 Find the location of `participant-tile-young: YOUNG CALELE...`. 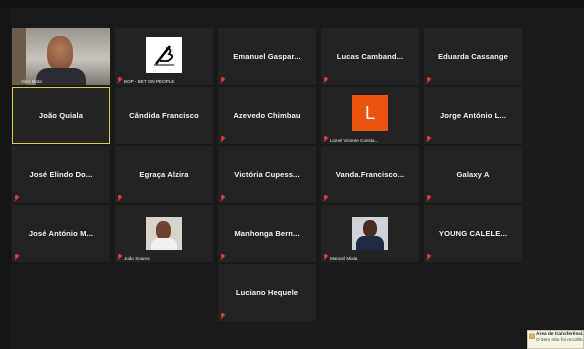

participant-tile-young: YOUNG CALELE... is located at coordinates (473, 233).